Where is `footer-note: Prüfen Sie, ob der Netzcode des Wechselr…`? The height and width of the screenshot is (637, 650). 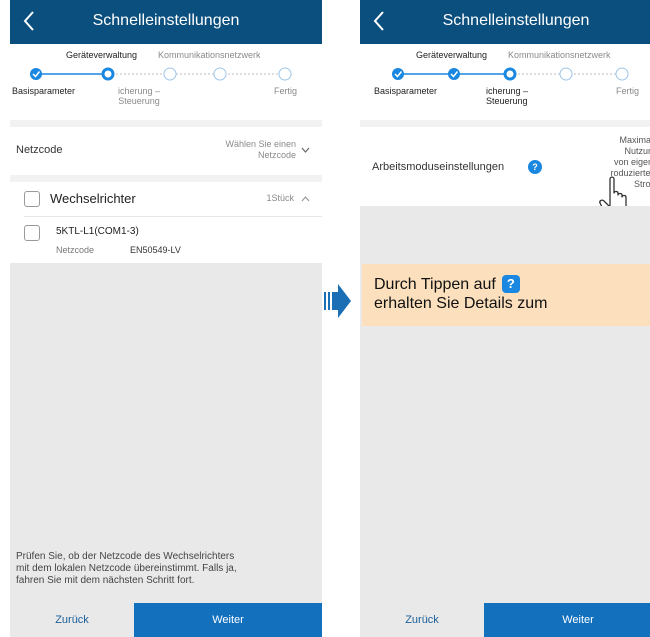
footer-note: Prüfen Sie, ob der Netzcode des Wechselr… is located at coordinates (126, 568).